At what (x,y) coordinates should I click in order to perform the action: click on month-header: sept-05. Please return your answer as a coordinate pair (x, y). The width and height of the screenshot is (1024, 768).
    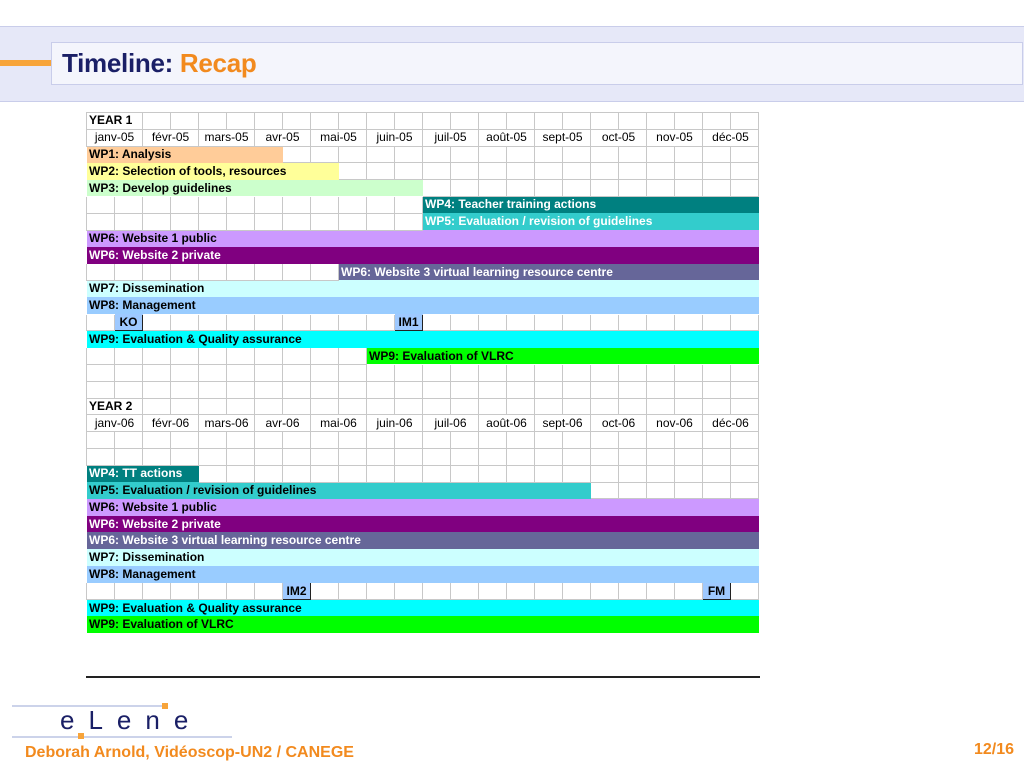
    Looking at the image, I should click on (562, 137).